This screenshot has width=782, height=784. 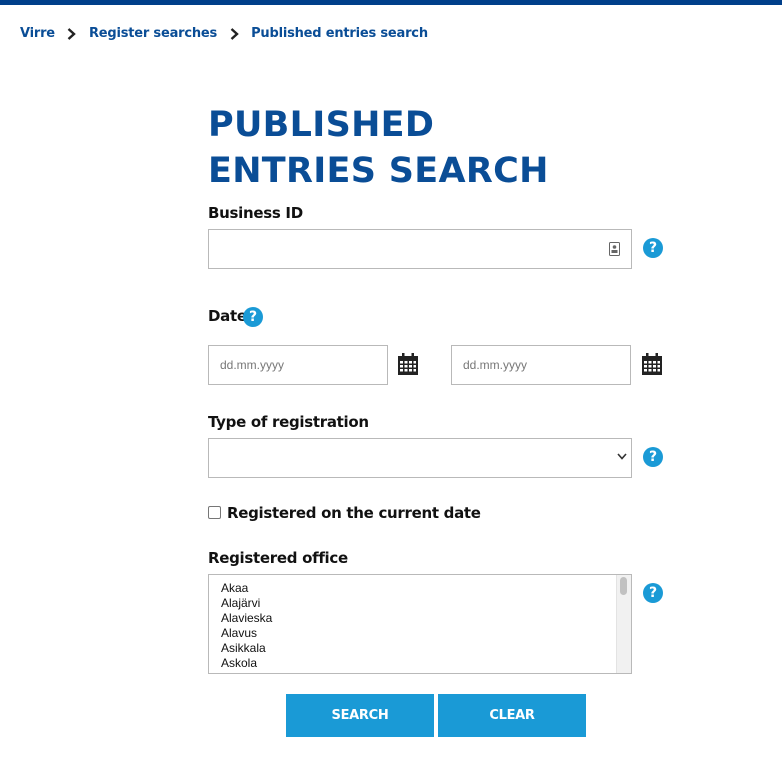 What do you see at coordinates (495, 365) in the screenshot?
I see `date-to-placeholder: dd.mm.yyyy` at bounding box center [495, 365].